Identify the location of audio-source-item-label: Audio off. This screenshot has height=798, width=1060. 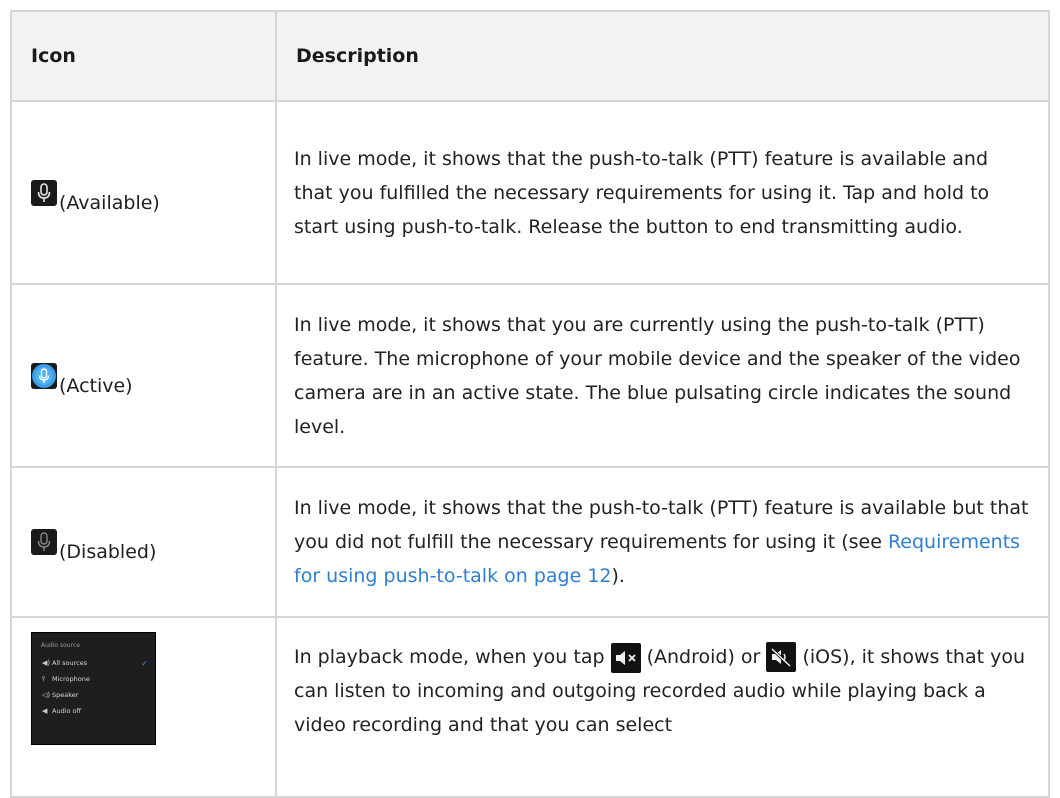
(66, 711).